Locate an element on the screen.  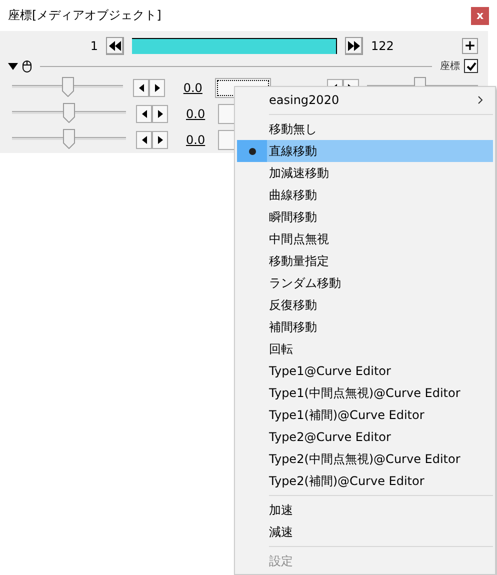
start-frame: 1 is located at coordinates (54, 46).